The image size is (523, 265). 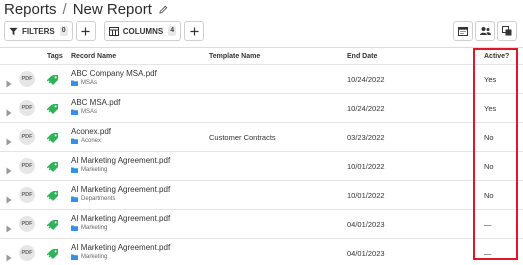 I want to click on record-folder: Departments, so click(x=93, y=199).